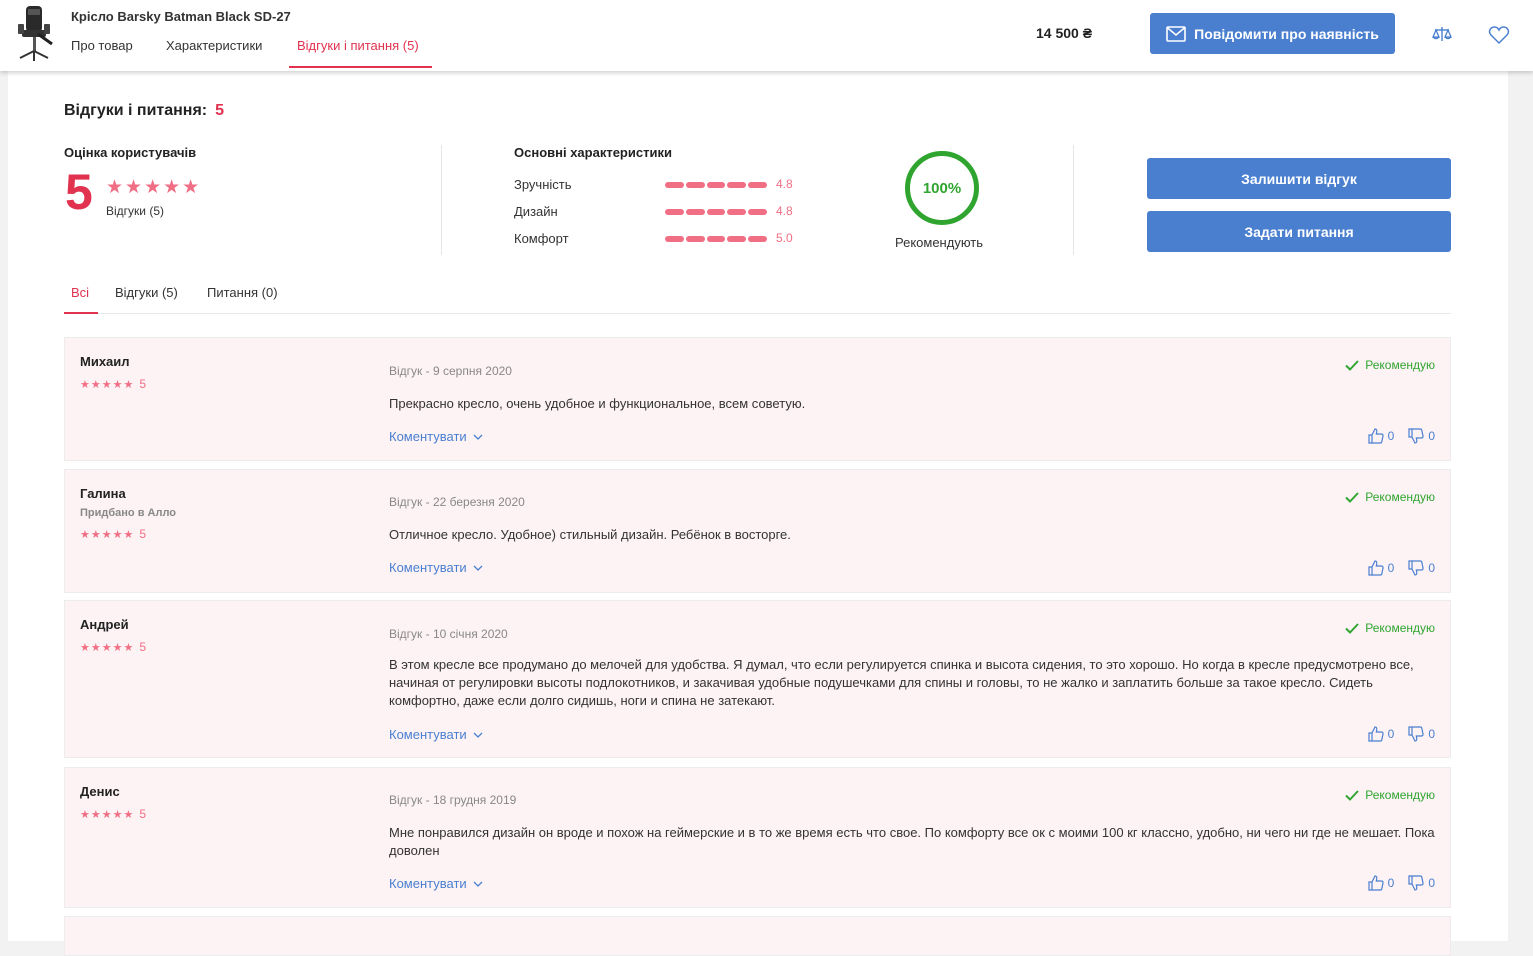  What do you see at coordinates (1499, 35) in the screenshot?
I see `heart-icon` at bounding box center [1499, 35].